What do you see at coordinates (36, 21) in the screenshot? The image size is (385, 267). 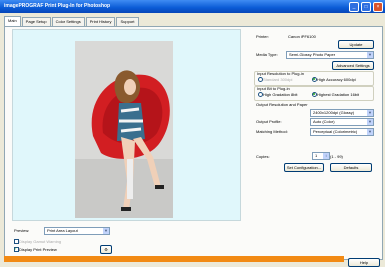 I see `tab-page-setup: Page Setup` at bounding box center [36, 21].